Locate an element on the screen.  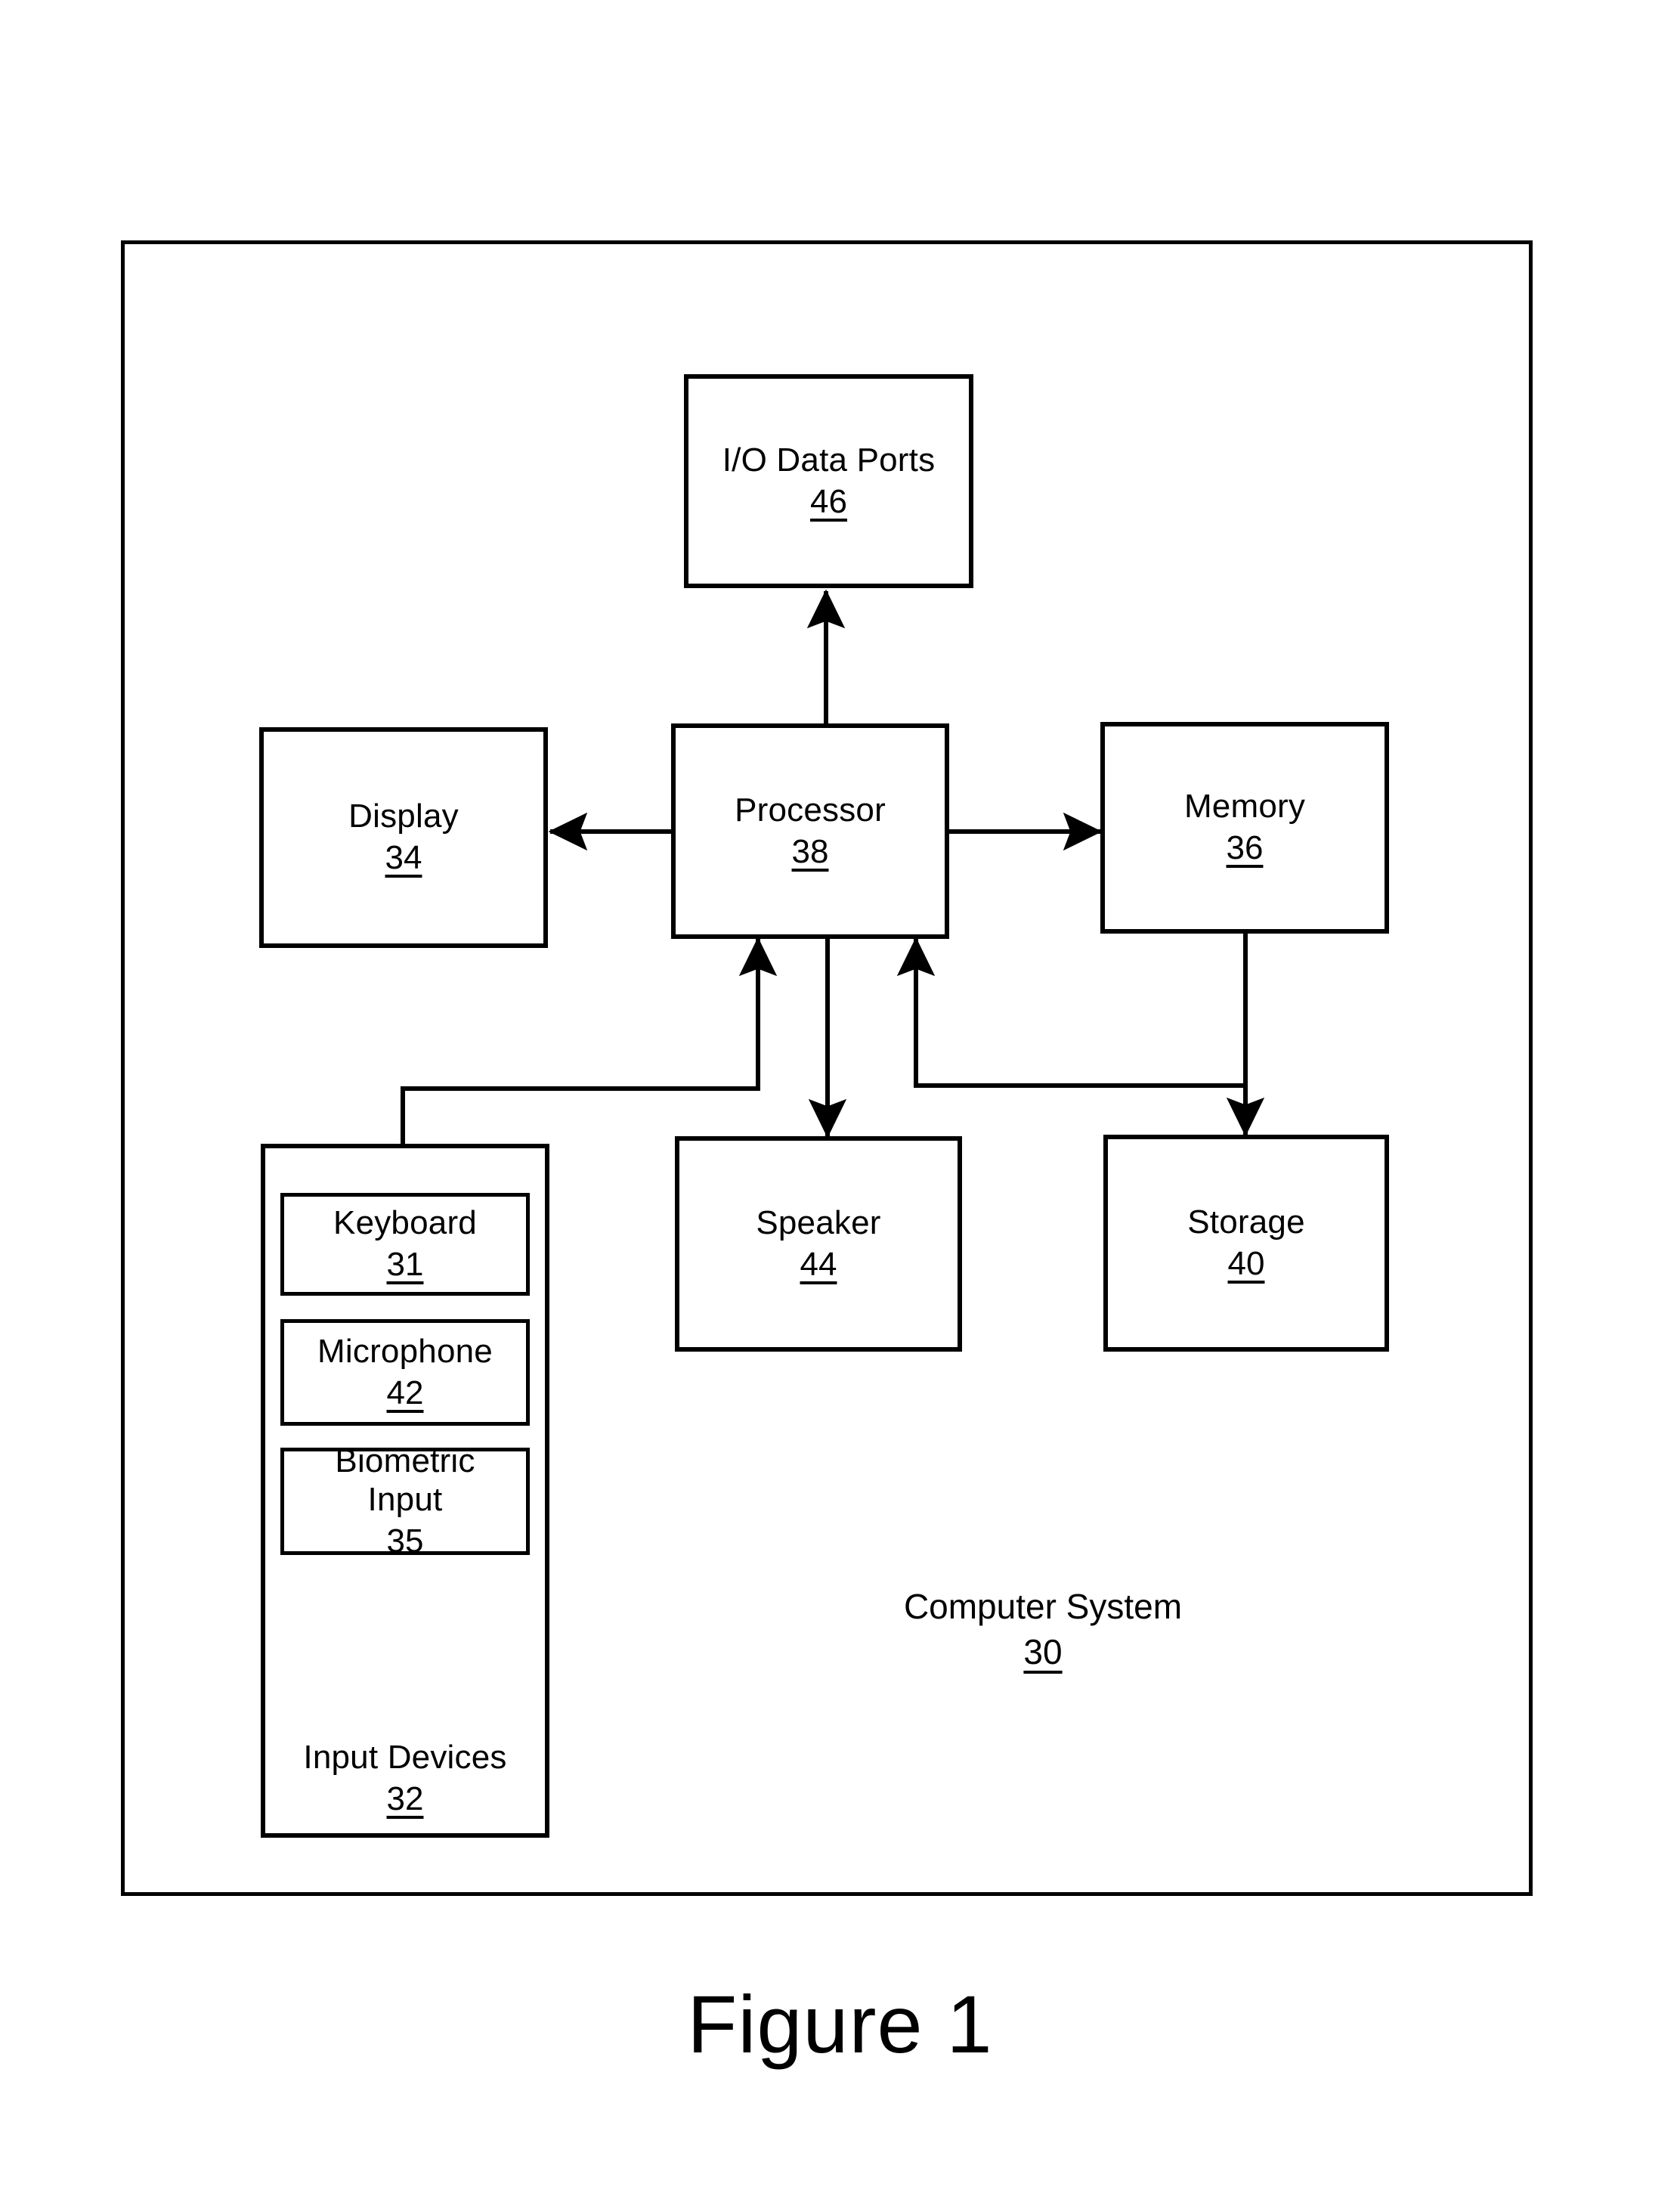
block-microphone: Microphone 42 is located at coordinates (405, 1372).